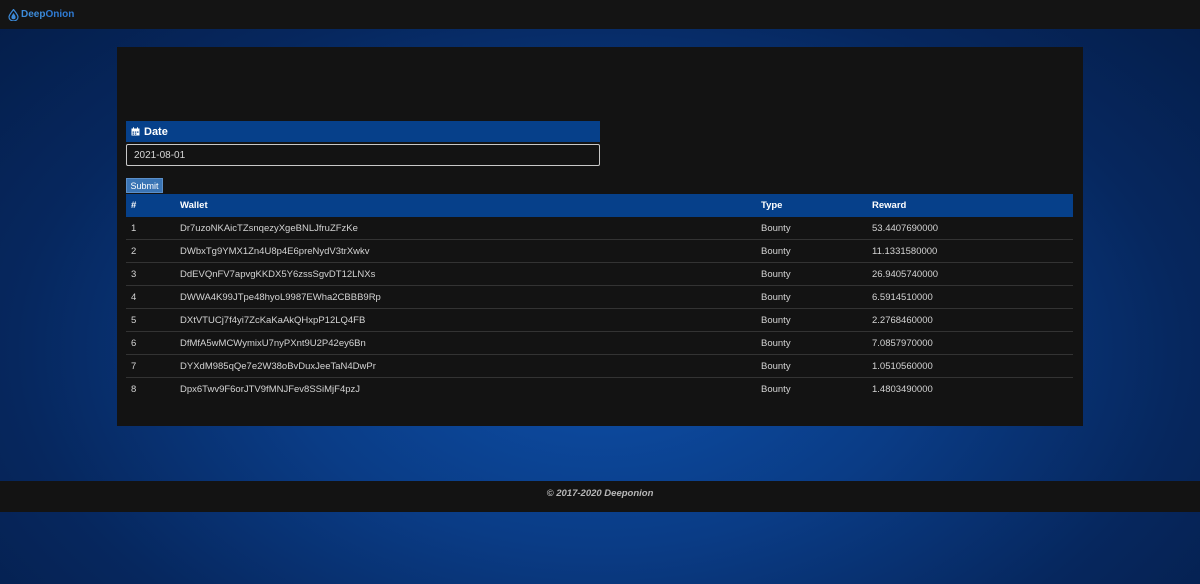 This screenshot has height=584, width=1200. What do you see at coordinates (153, 366) in the screenshot?
I see `cell-num: 7` at bounding box center [153, 366].